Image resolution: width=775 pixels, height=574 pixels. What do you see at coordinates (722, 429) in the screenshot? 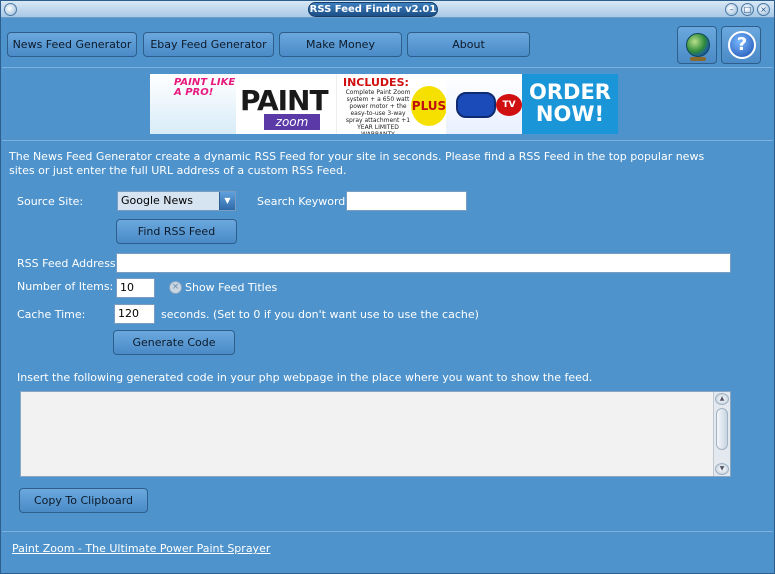
I see `scroll-thumb` at bounding box center [722, 429].